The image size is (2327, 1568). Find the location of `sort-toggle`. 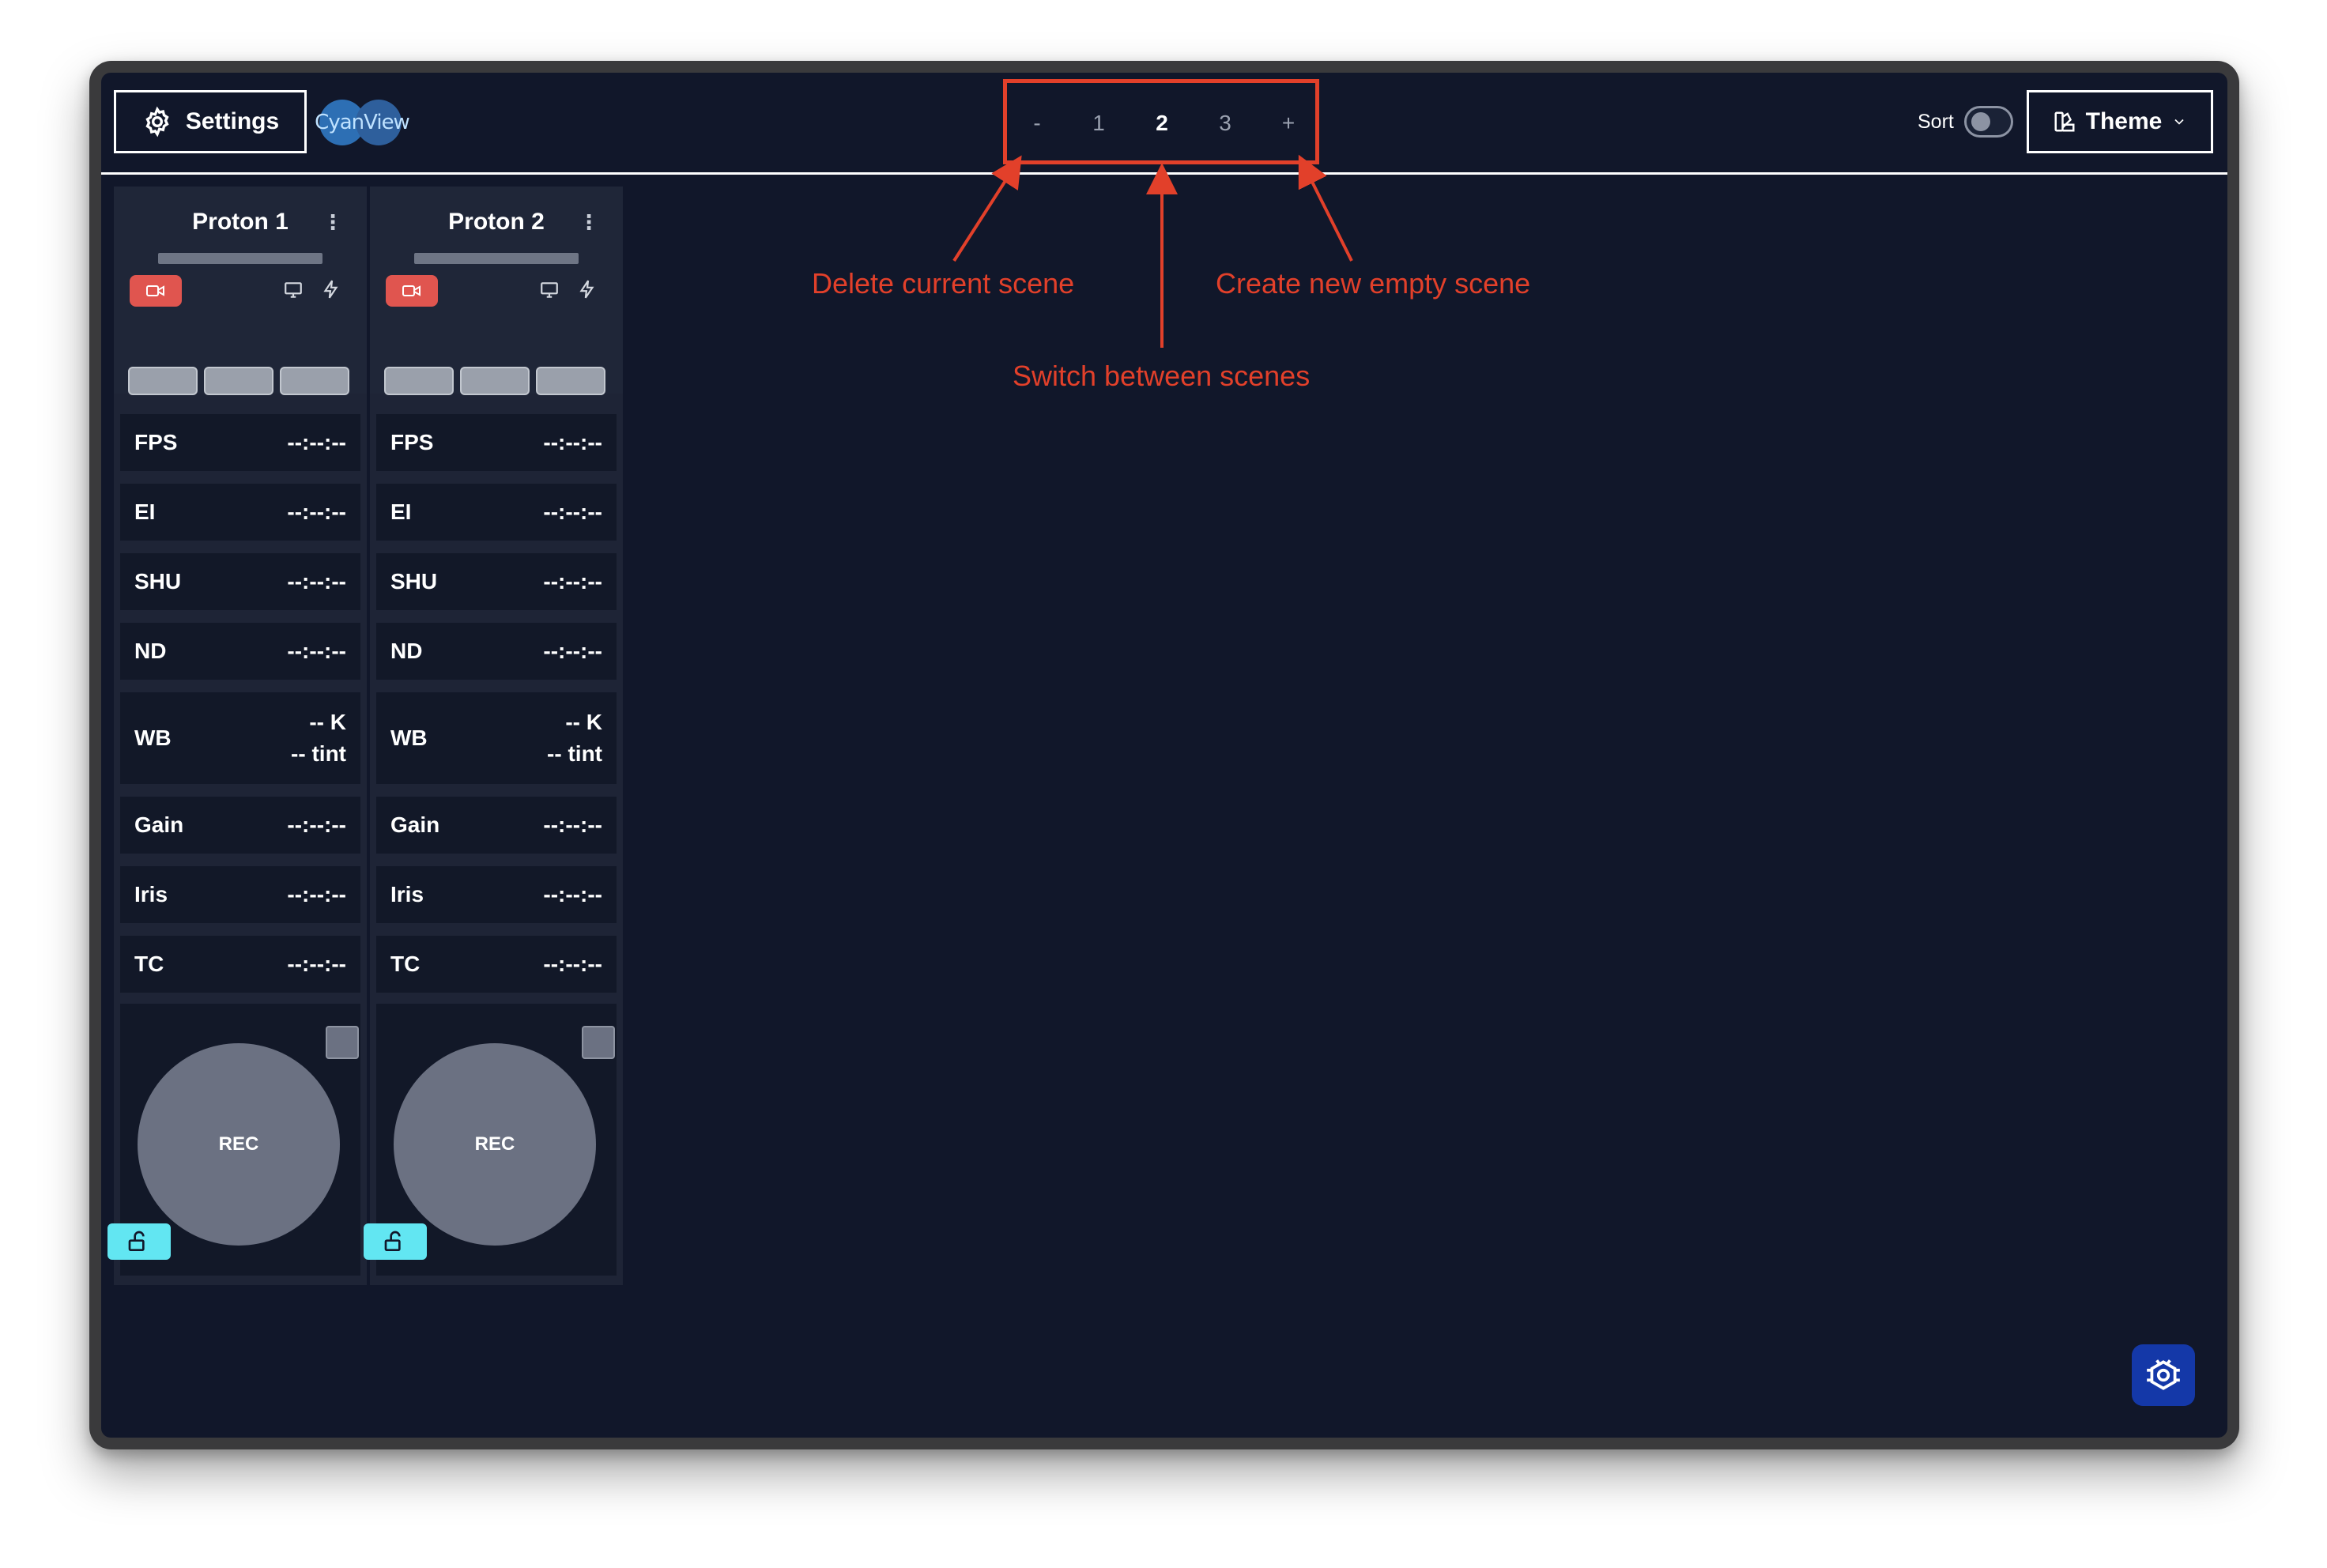

sort-toggle is located at coordinates (1989, 122).